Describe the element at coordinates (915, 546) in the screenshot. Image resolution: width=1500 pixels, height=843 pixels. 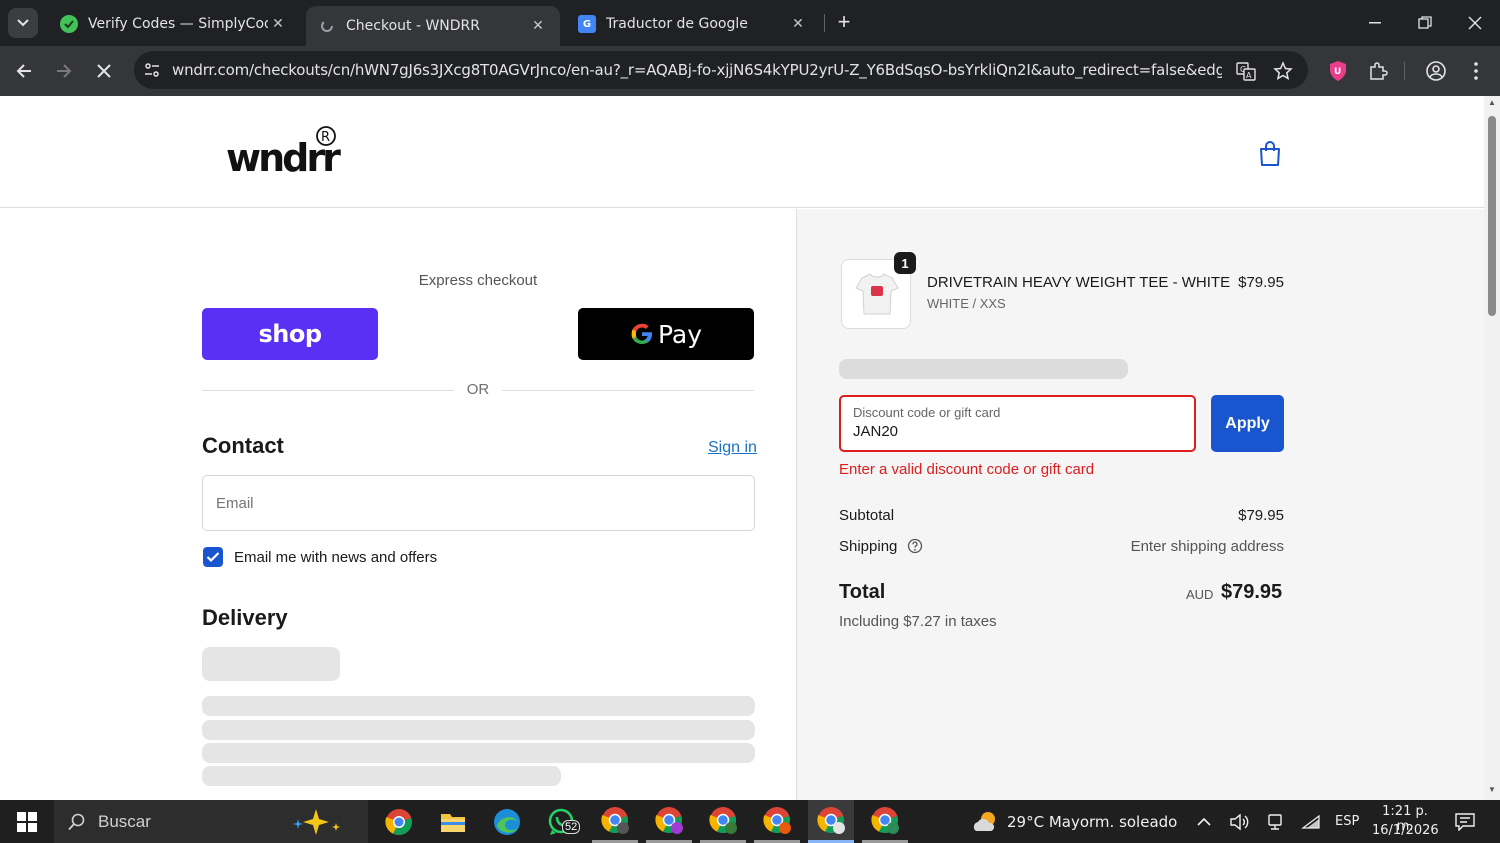
I see `help-circle-icon` at that location.